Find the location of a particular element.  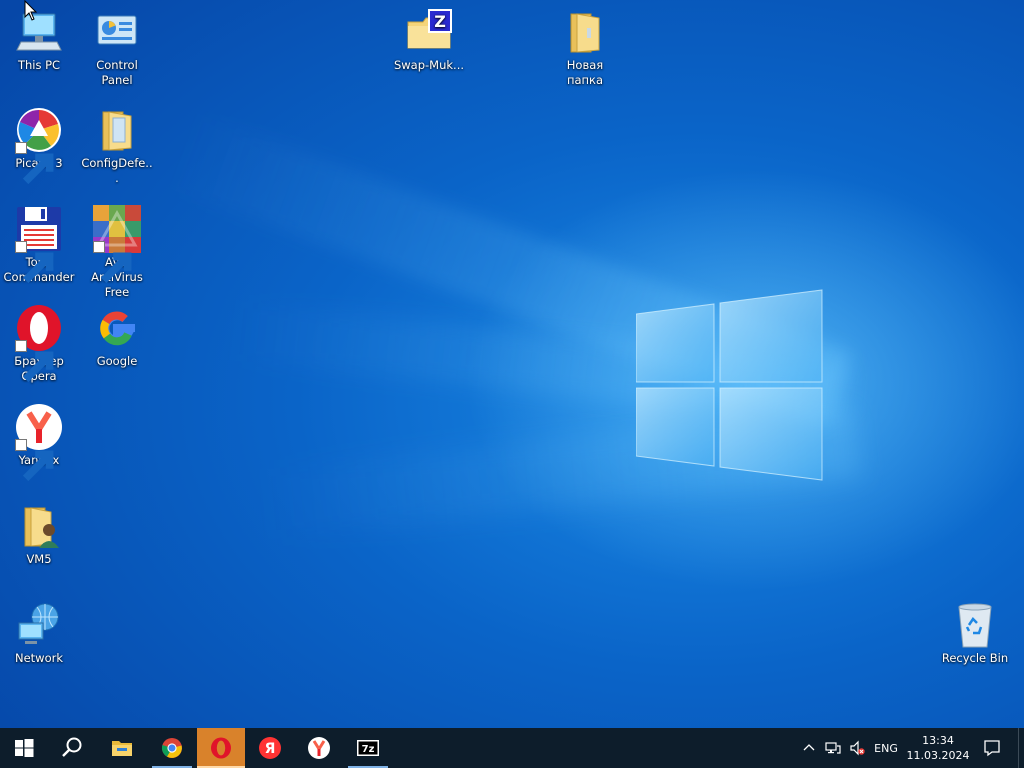

volume-muted-icon is located at coordinates (857, 748).